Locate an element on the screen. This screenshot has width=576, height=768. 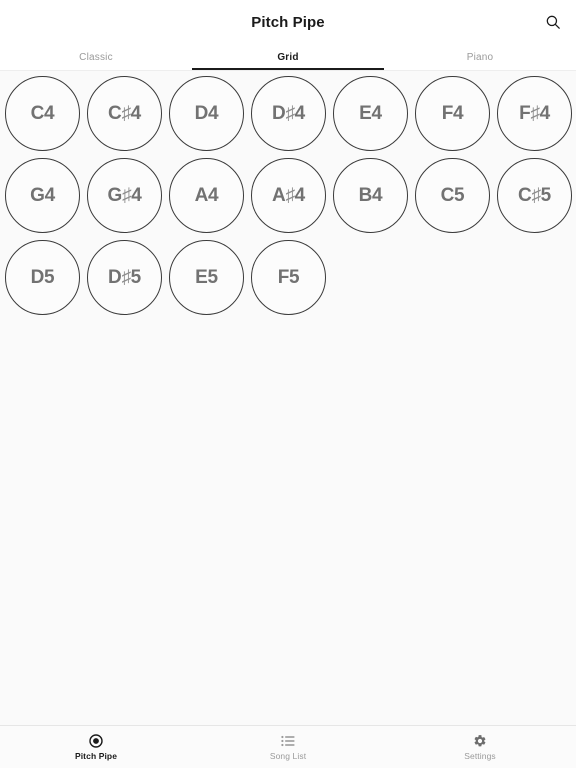
note-button: B4 is located at coordinates (370, 195).